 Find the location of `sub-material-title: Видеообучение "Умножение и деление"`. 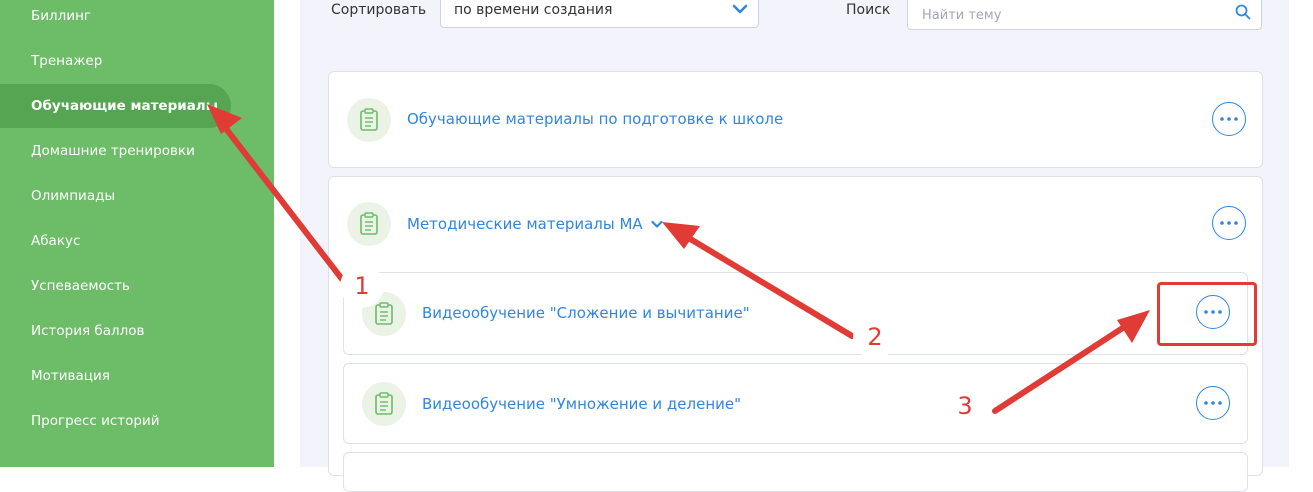

sub-material-title: Видеообучение "Умножение и деление" is located at coordinates (581, 404).